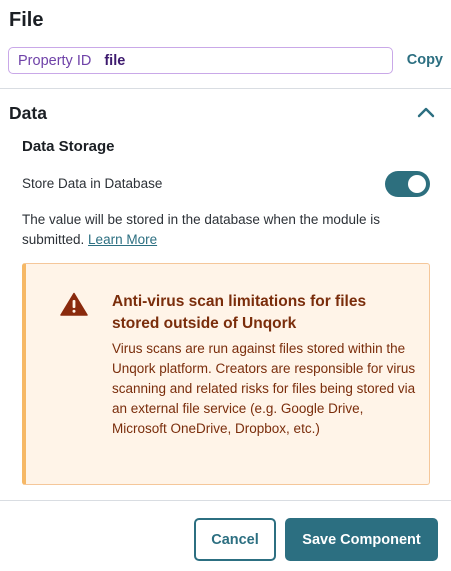 The image size is (451, 571). I want to click on property-id-row: Property ID file Copy, so click(225, 60).